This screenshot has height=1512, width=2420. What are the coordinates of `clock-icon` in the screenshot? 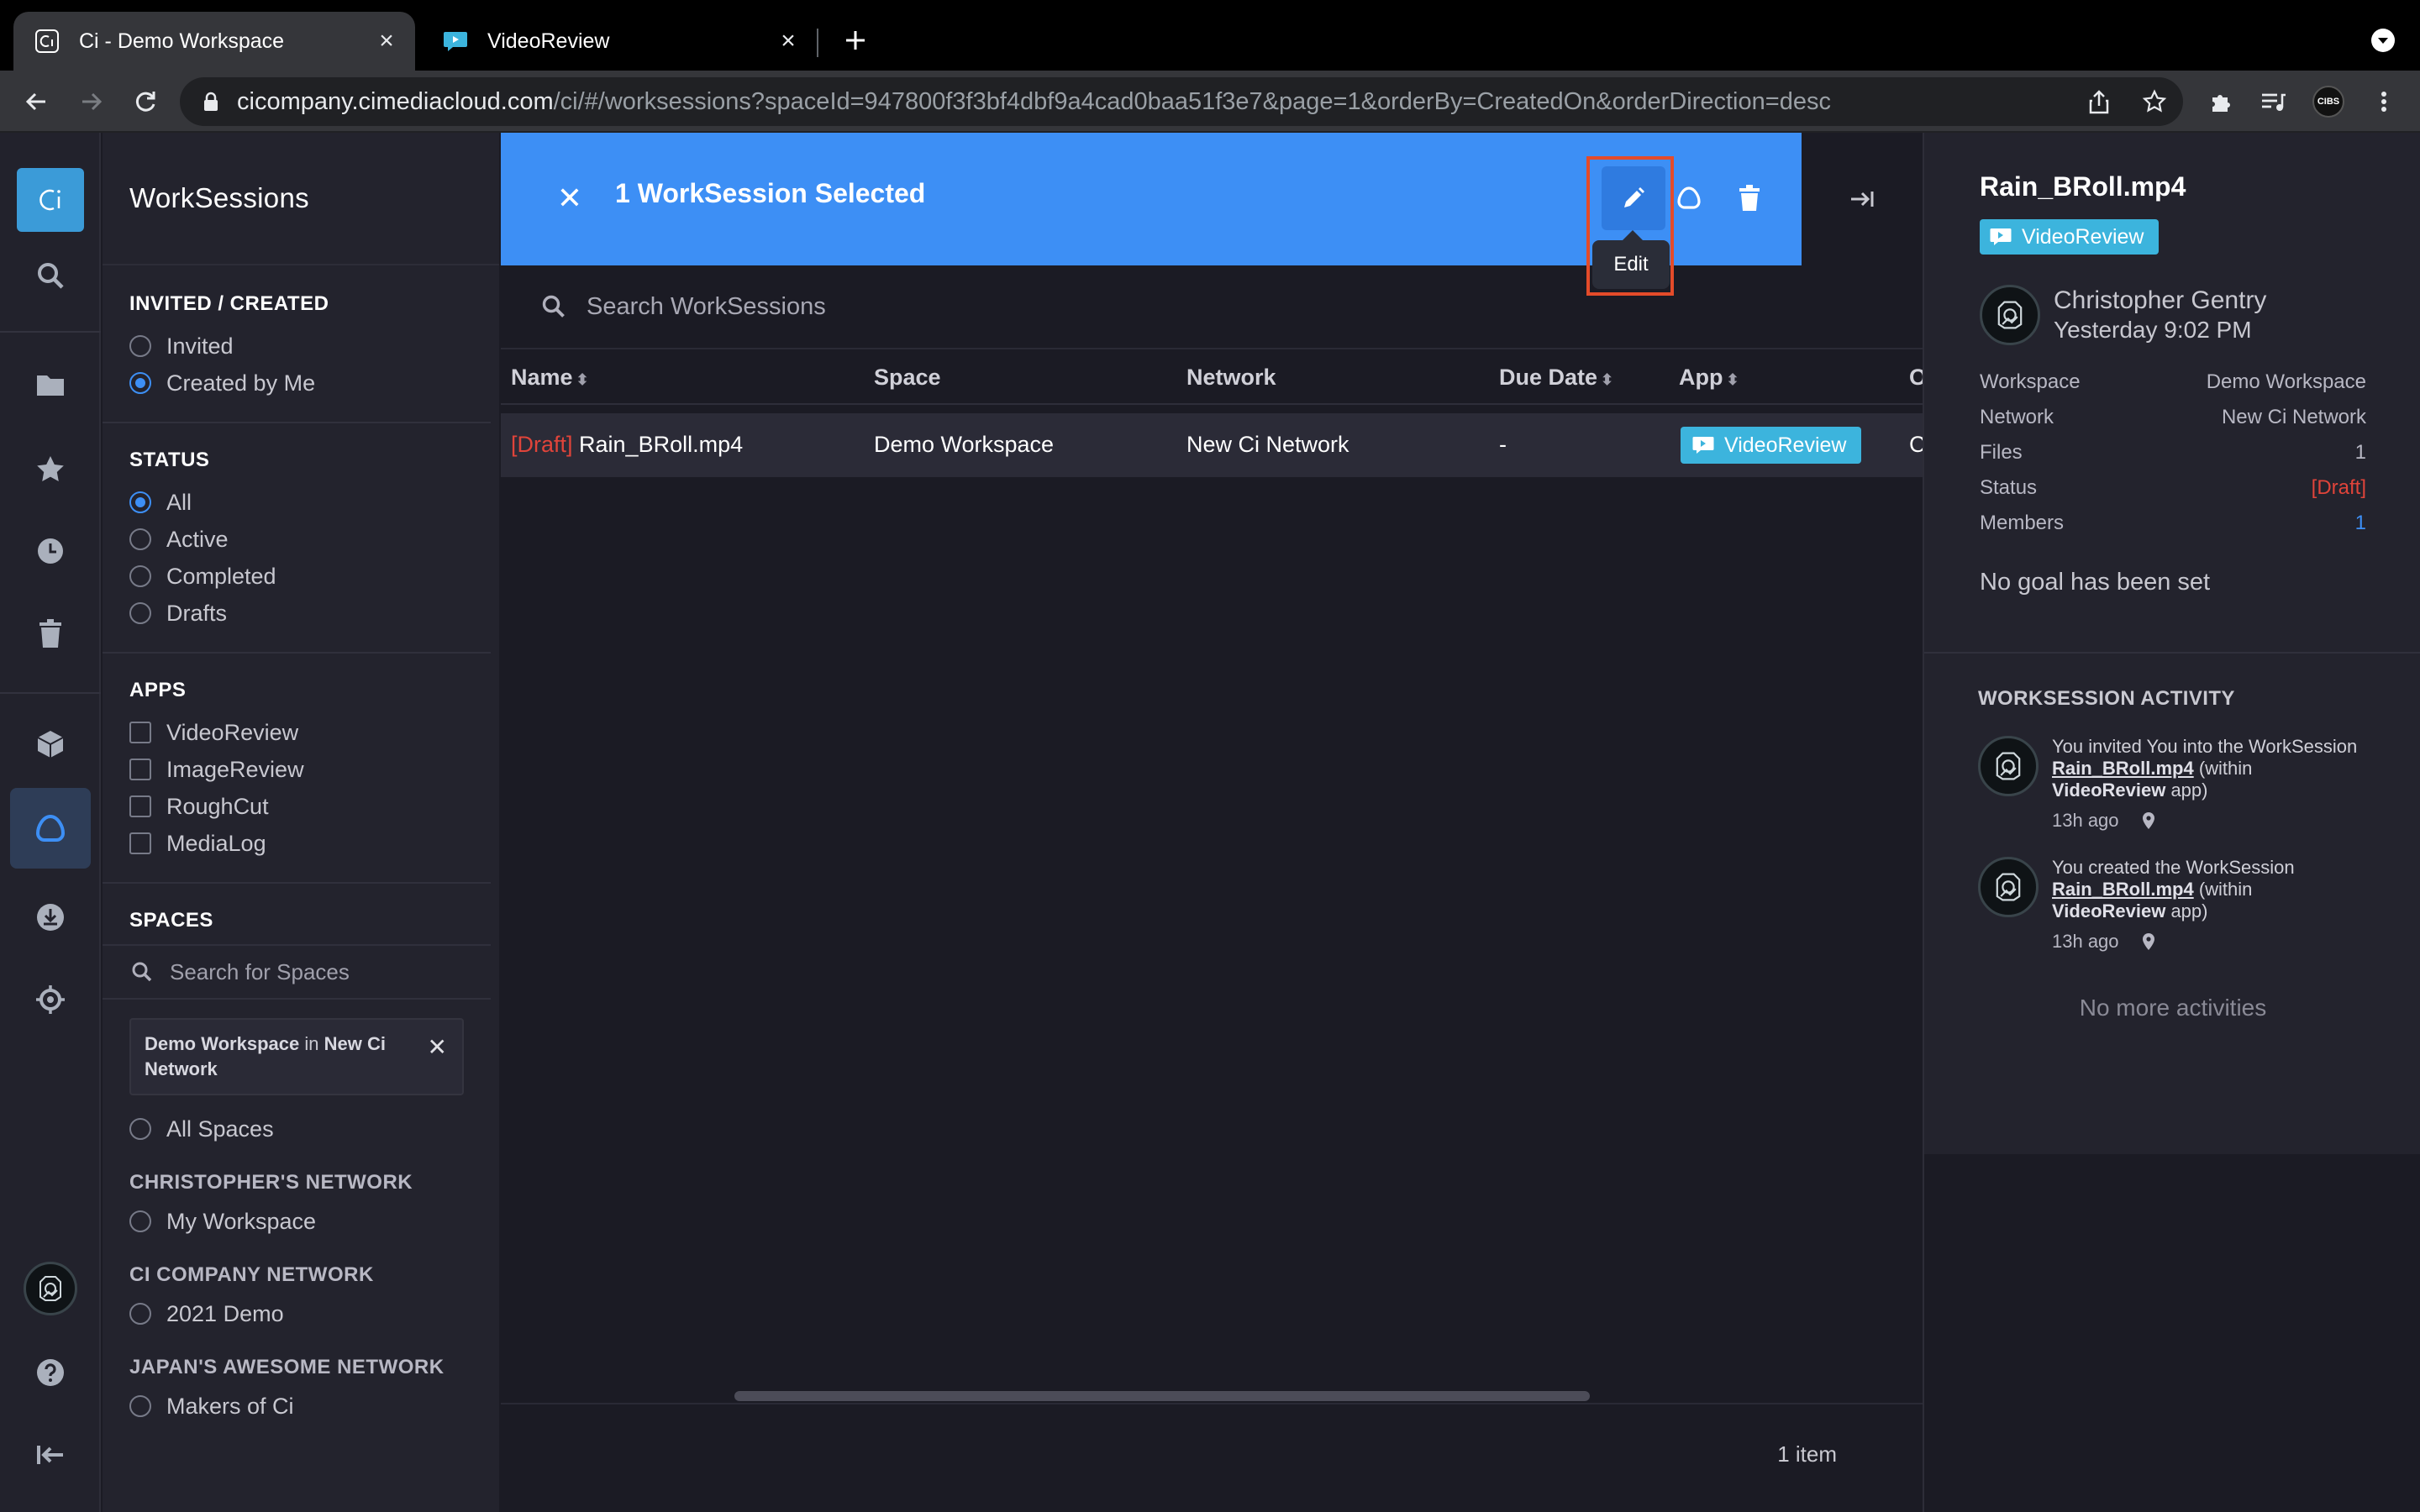 It's located at (51, 551).